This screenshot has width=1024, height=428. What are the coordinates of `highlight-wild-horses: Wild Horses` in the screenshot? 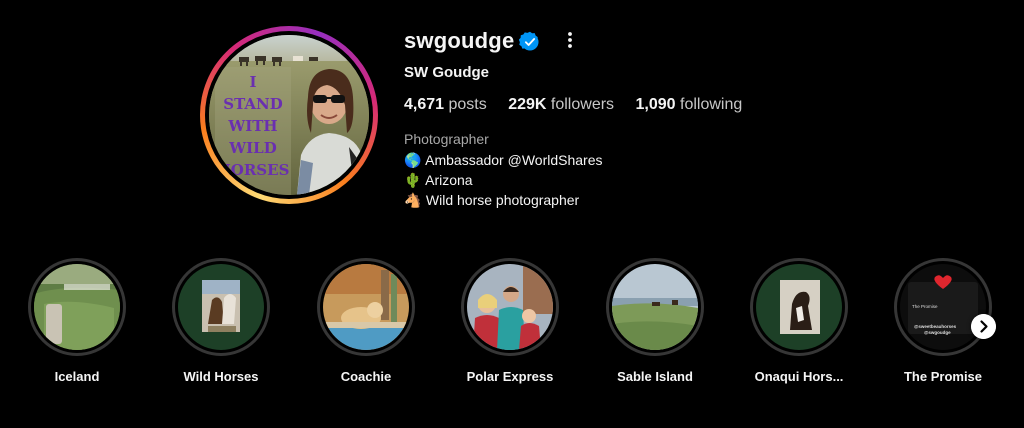 It's located at (221, 321).